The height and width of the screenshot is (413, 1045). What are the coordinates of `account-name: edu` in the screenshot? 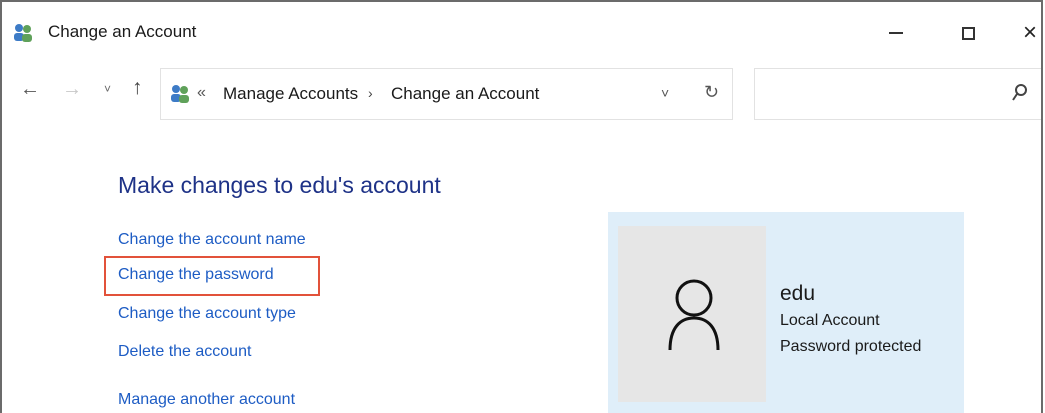 It's located at (798, 293).